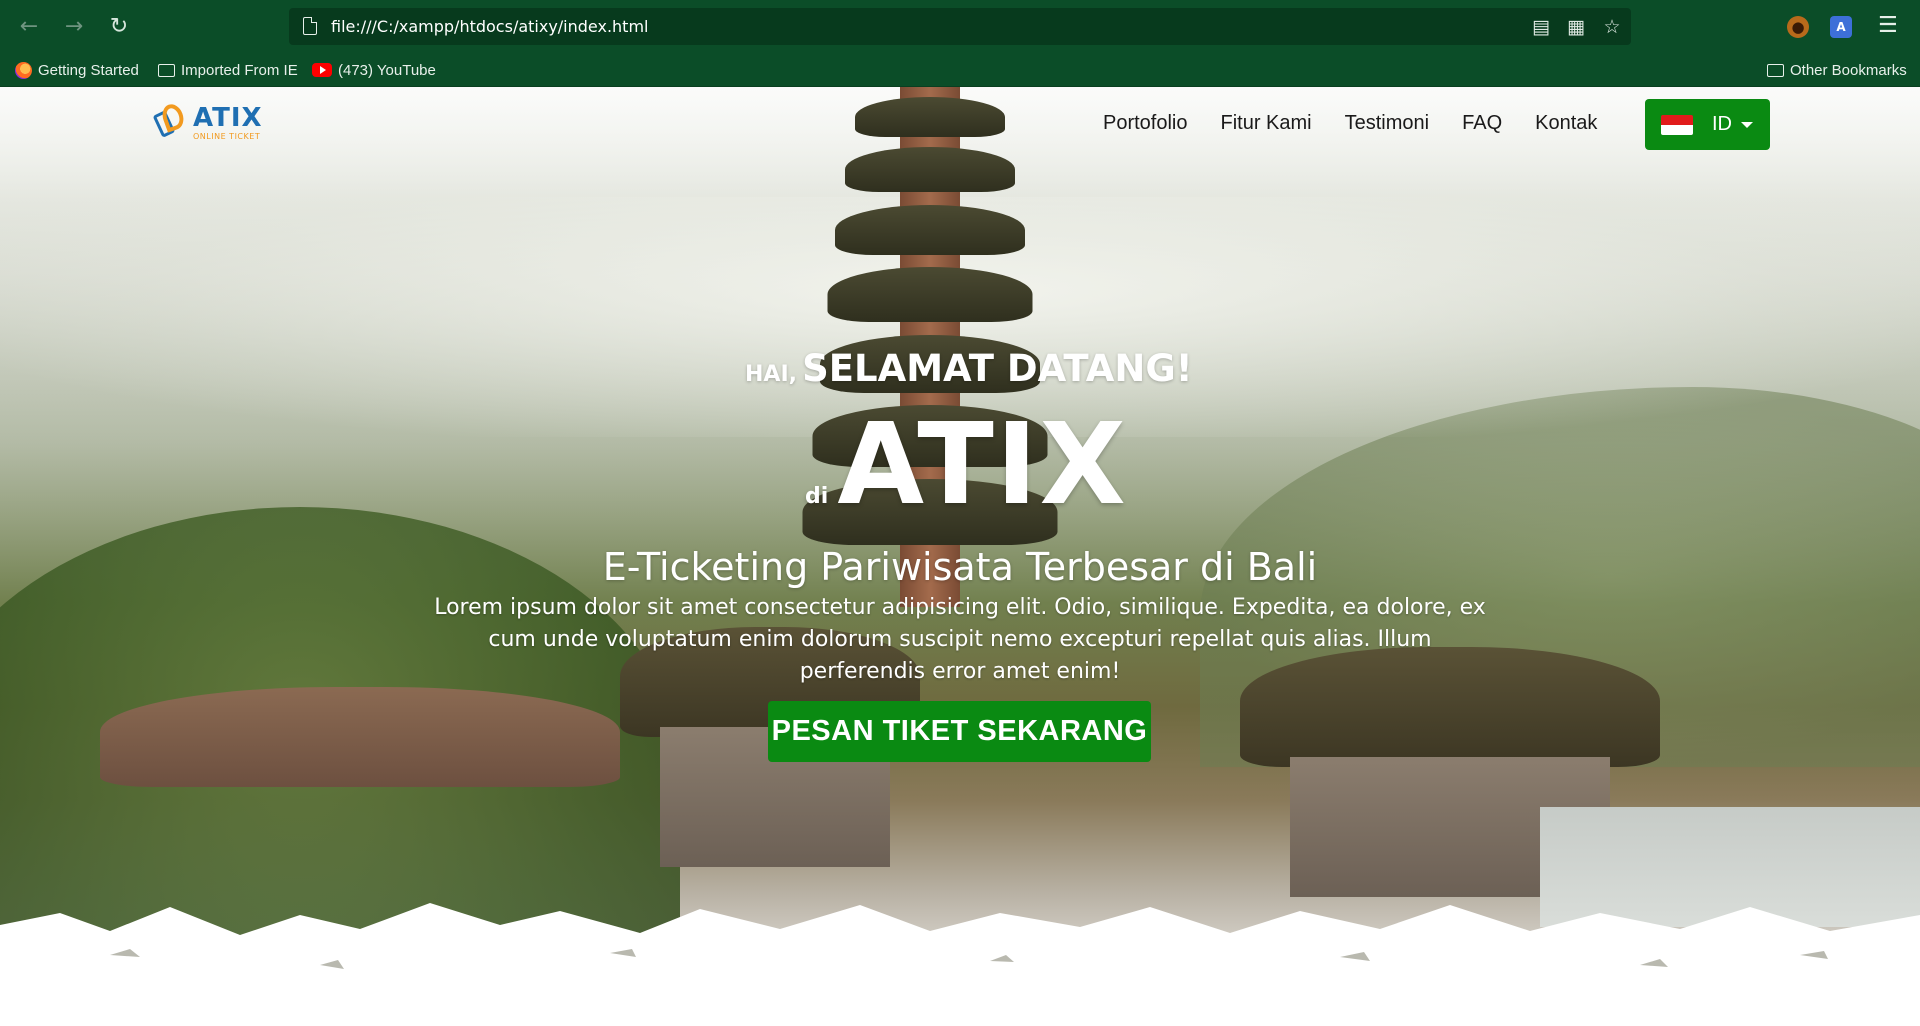 The width and height of the screenshot is (1920, 1026). What do you see at coordinates (1848, 70) in the screenshot?
I see `bookmark-label: Other Bookmarks` at bounding box center [1848, 70].